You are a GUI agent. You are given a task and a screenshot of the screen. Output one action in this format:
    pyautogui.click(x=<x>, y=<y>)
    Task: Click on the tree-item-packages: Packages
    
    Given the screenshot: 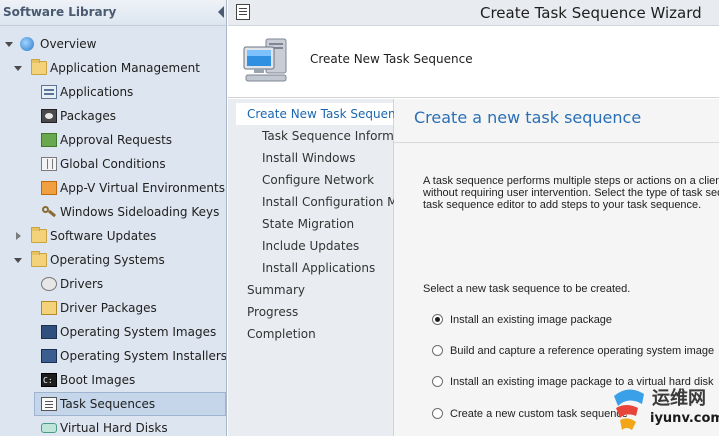 What is the action you would take?
    pyautogui.click(x=113, y=116)
    